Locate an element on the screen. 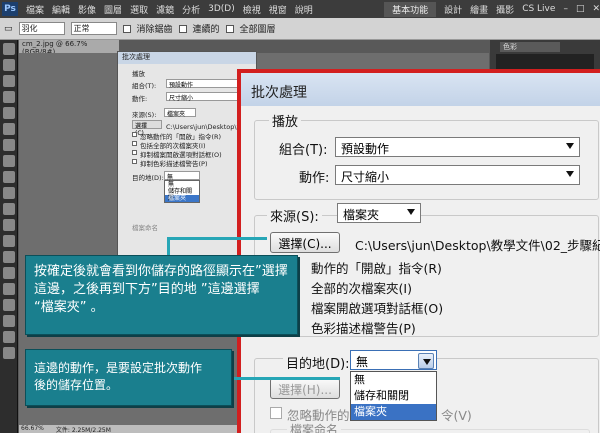 The height and width of the screenshot is (433, 600). healing-tool-icon is located at coordinates (8, 145).